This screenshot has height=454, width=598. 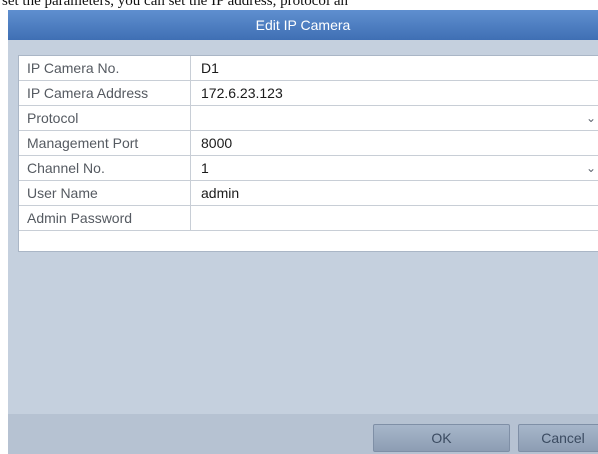 I want to click on user-name-label: User Name, so click(x=105, y=193).